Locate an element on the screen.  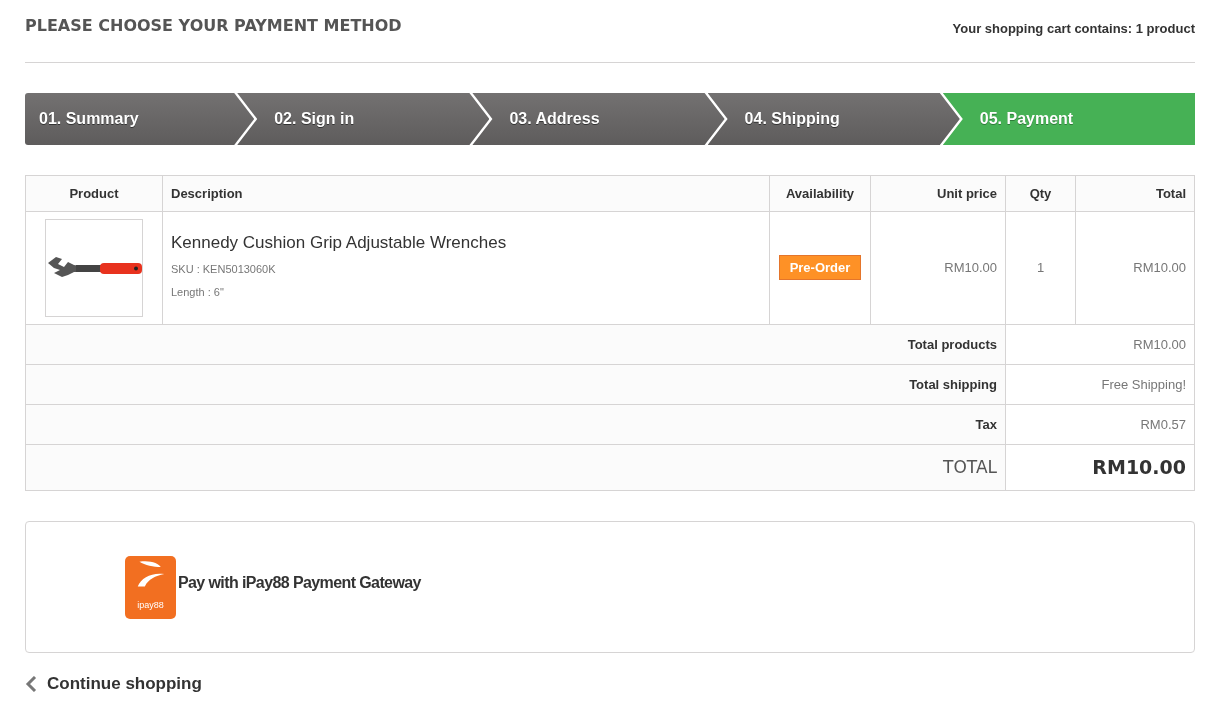
grand-total-value: RM10.00 is located at coordinates (1100, 467).